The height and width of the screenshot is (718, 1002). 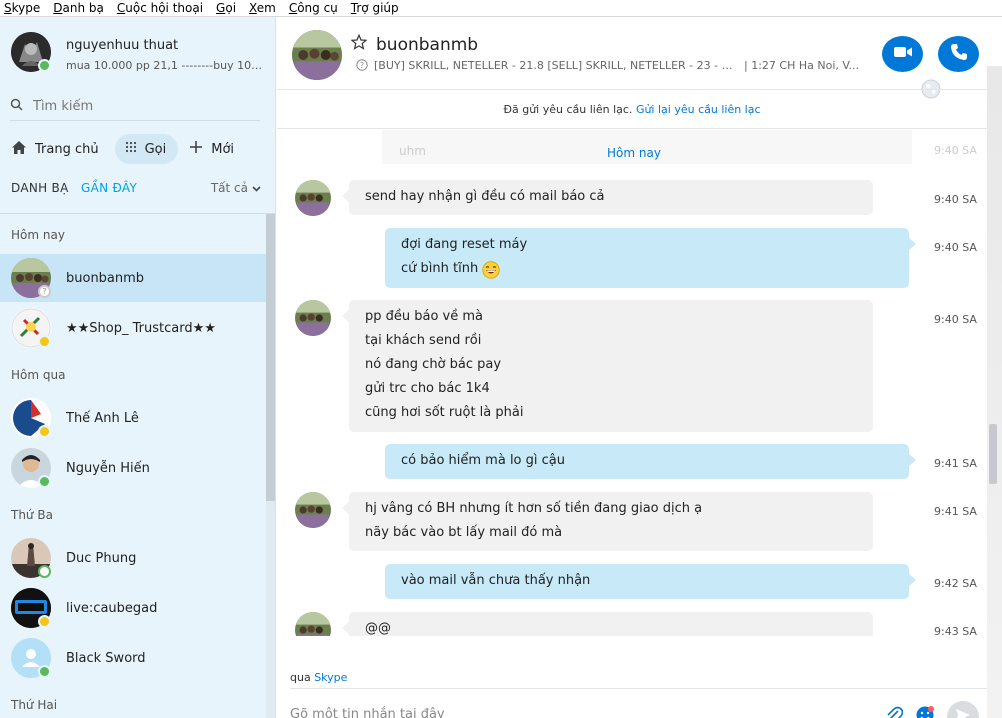 What do you see at coordinates (330, 677) in the screenshot?
I see `via-skype-link: Skype` at bounding box center [330, 677].